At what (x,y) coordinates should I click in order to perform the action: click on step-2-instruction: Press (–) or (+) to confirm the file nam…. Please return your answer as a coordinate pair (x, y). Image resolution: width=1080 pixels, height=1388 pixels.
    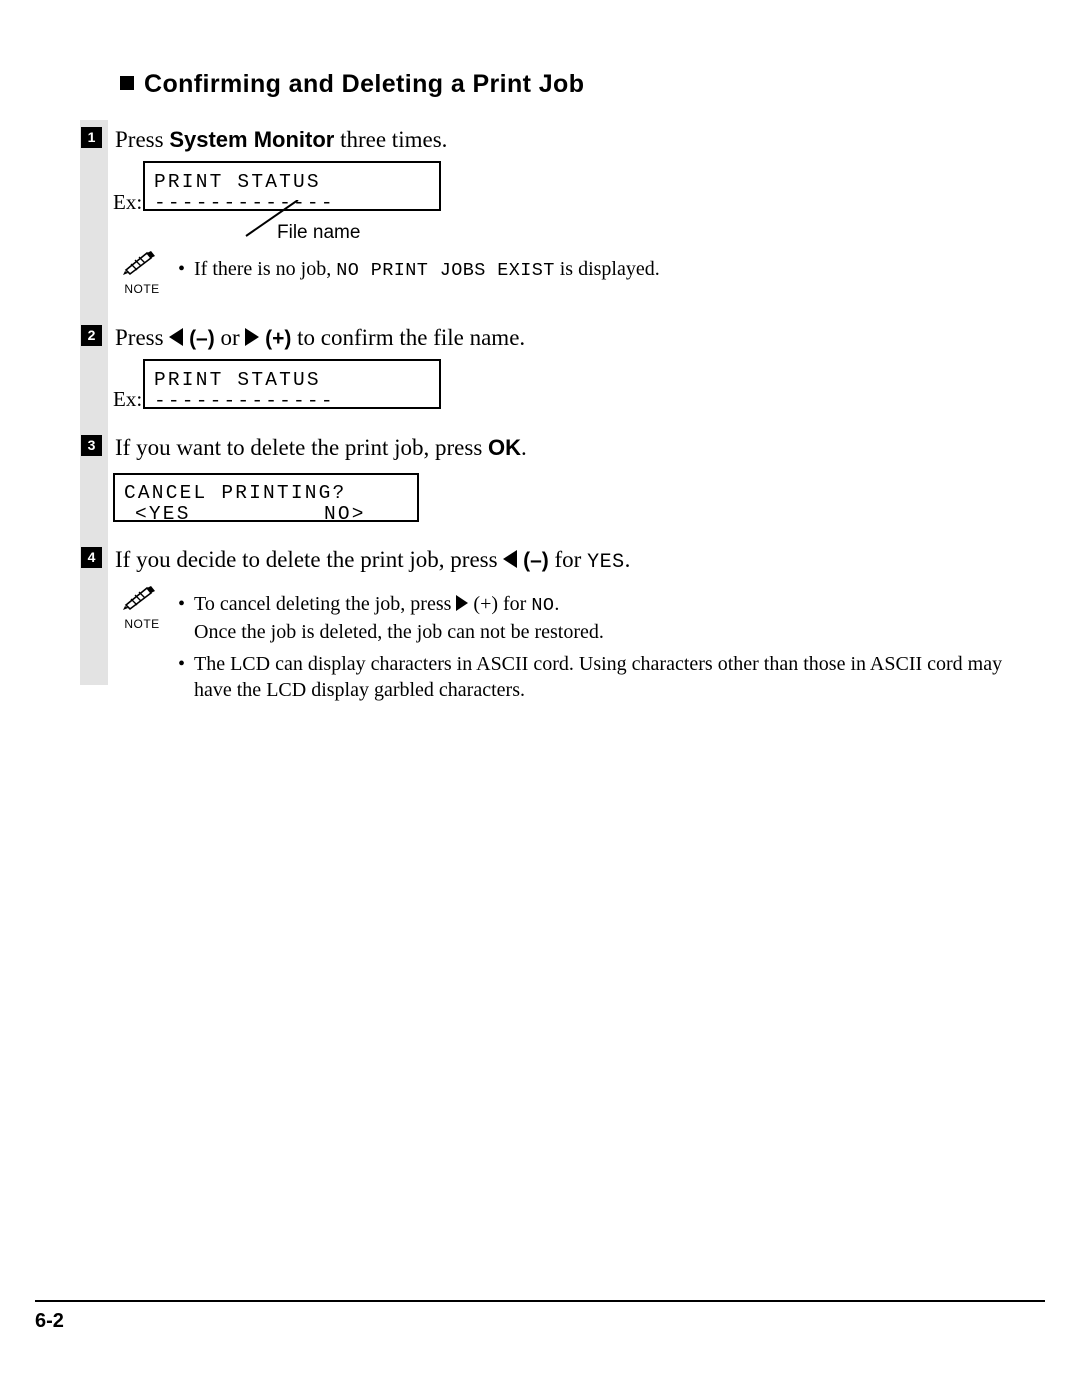
    Looking at the image, I should click on (320, 337).